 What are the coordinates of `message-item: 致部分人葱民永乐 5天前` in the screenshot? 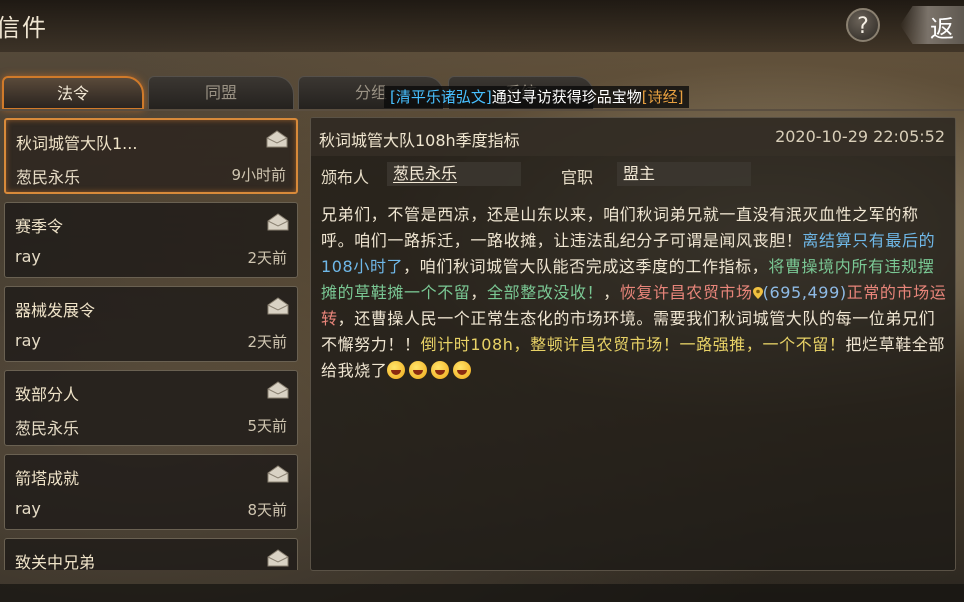 It's located at (151, 408).